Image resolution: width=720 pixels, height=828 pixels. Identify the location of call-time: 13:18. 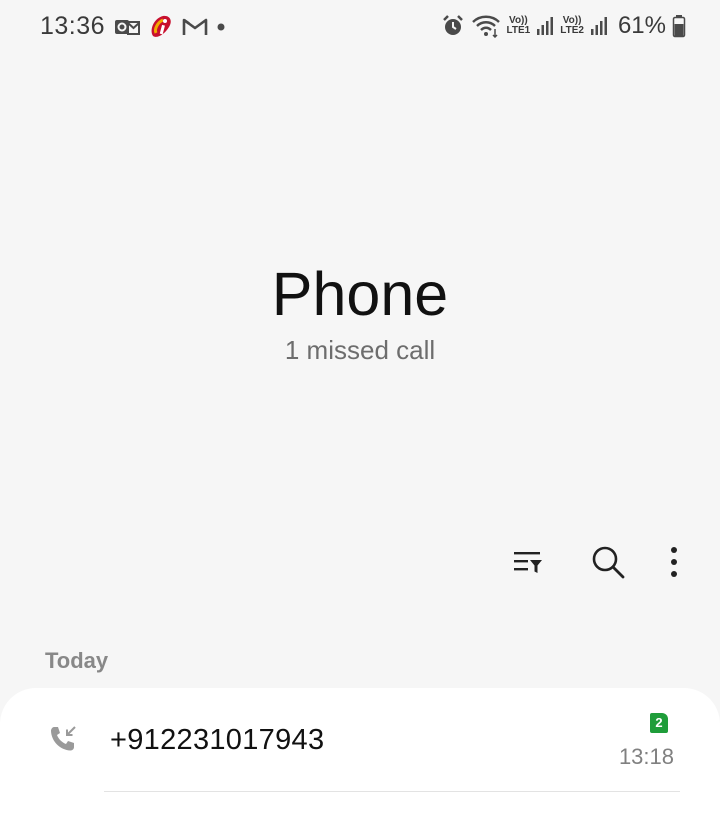
(646, 756).